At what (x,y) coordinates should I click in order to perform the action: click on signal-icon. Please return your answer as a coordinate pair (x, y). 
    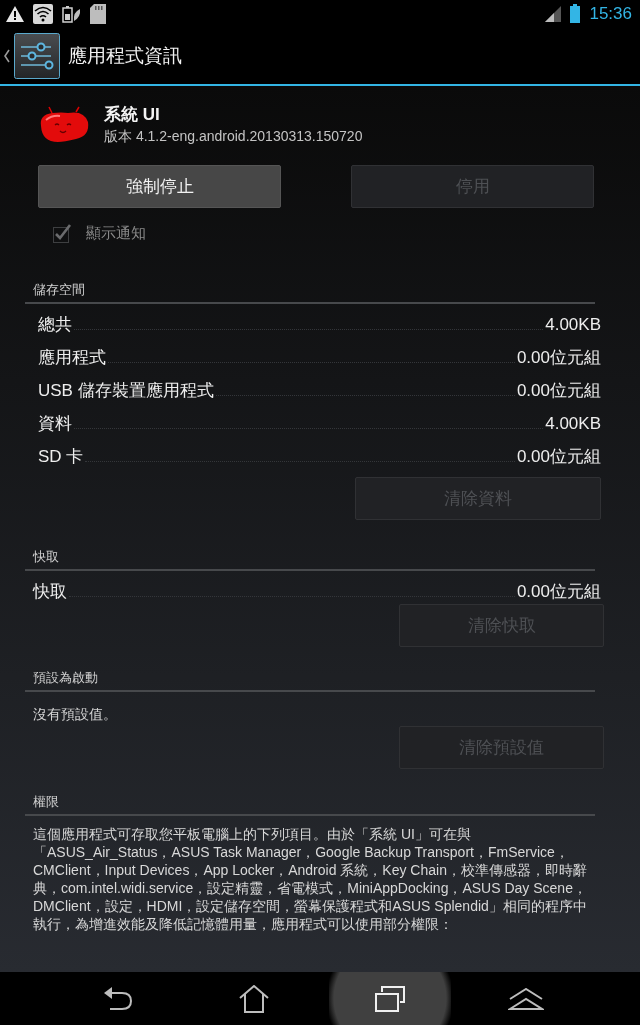
    Looking at the image, I should click on (553, 13).